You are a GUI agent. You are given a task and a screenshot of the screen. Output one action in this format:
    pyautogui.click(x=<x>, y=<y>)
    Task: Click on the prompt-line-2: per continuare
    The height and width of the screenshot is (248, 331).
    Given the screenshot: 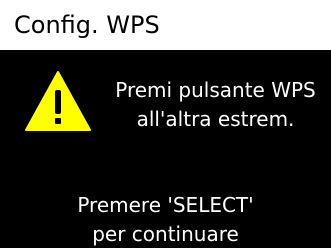 What is the action you would take?
    pyautogui.click(x=165, y=234)
    